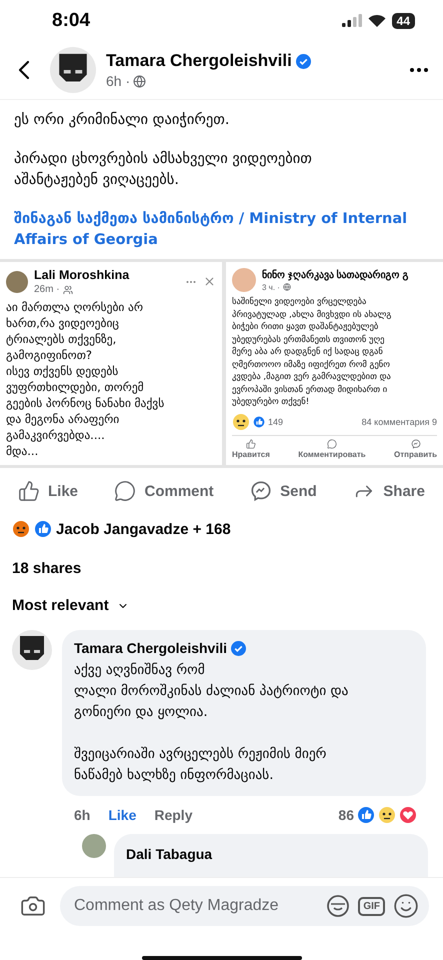  Describe the element at coordinates (212, 723) in the screenshot. I see `comment-text: აქვე აღვნიშნავ რომ ლალი მოროშკინას ძალიან პატრიოტი და გონიერი და ყოლია. შვეიცარიაში ავრცელებს რეჟიმის მიერ ნაწამებ ხალხზე ინფორმაციას.` at that location.